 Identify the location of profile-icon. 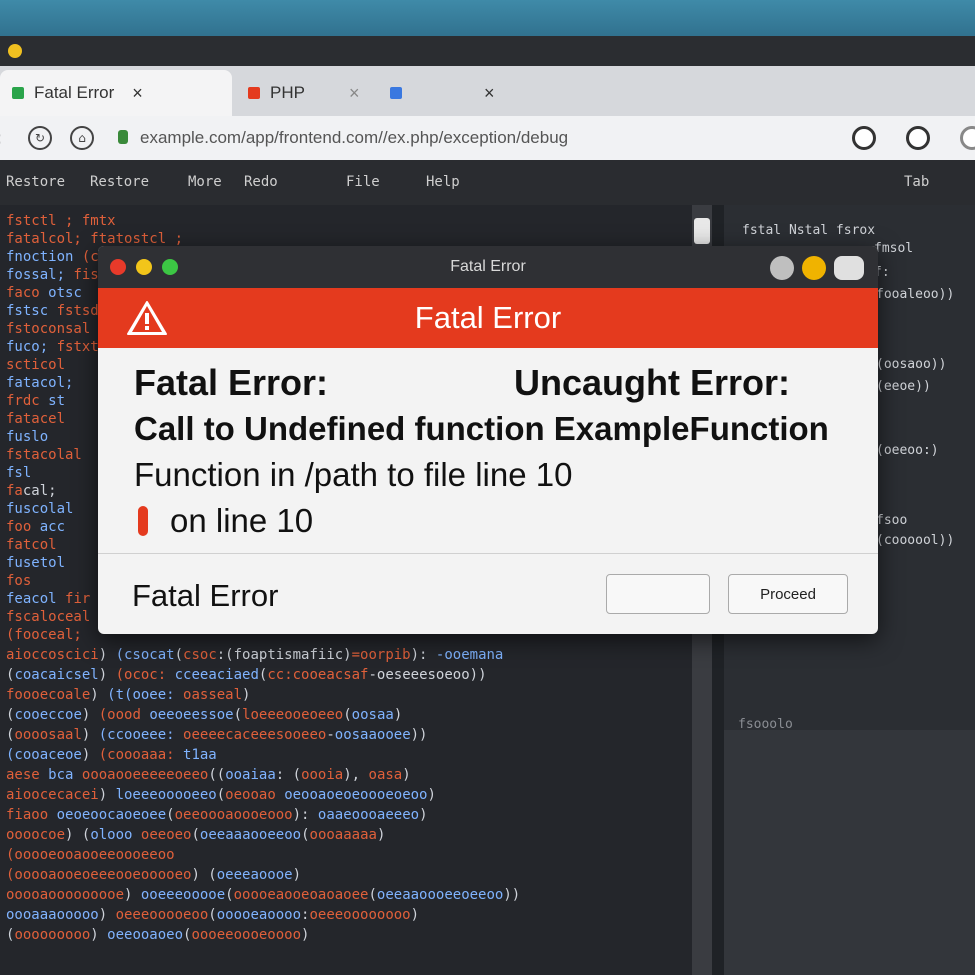
(918, 138).